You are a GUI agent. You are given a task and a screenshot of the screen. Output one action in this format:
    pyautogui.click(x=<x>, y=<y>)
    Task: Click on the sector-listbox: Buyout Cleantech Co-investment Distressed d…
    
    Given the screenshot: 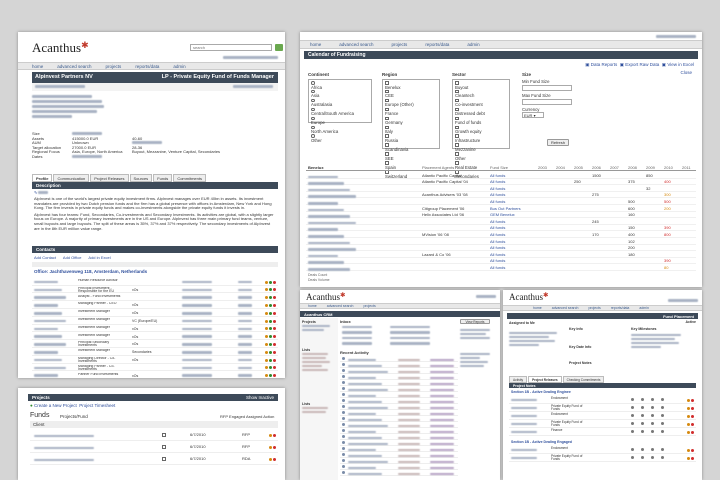 What is the action you would take?
    pyautogui.click(x=481, y=129)
    